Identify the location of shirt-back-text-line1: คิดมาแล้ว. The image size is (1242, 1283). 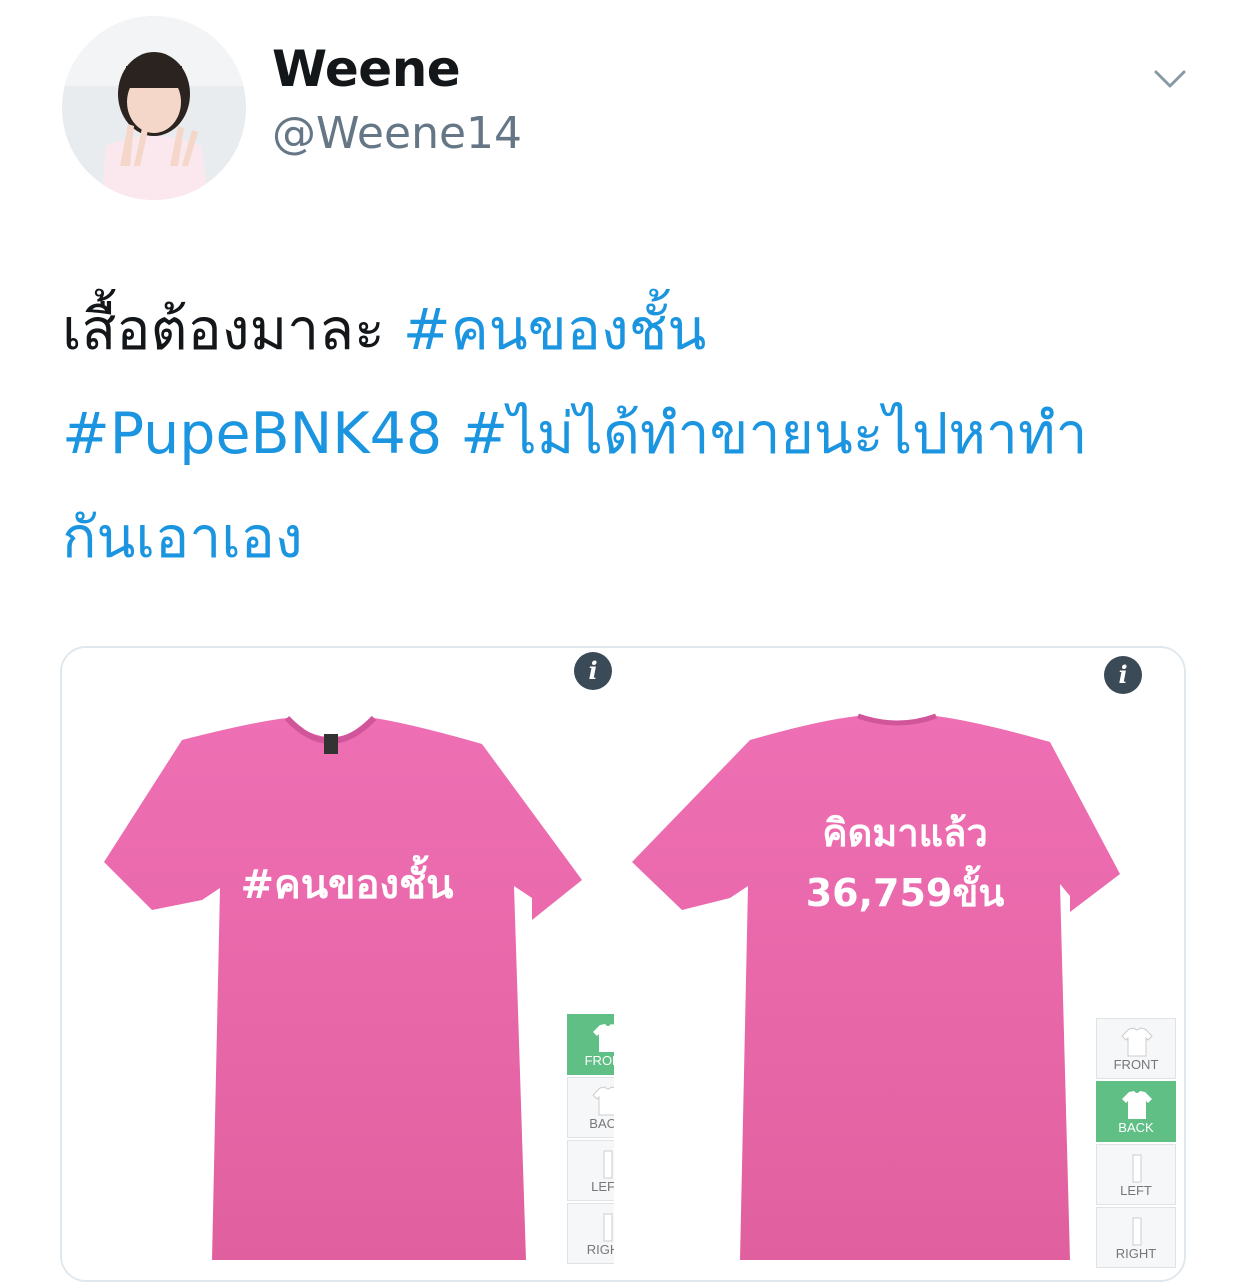
(905, 833).